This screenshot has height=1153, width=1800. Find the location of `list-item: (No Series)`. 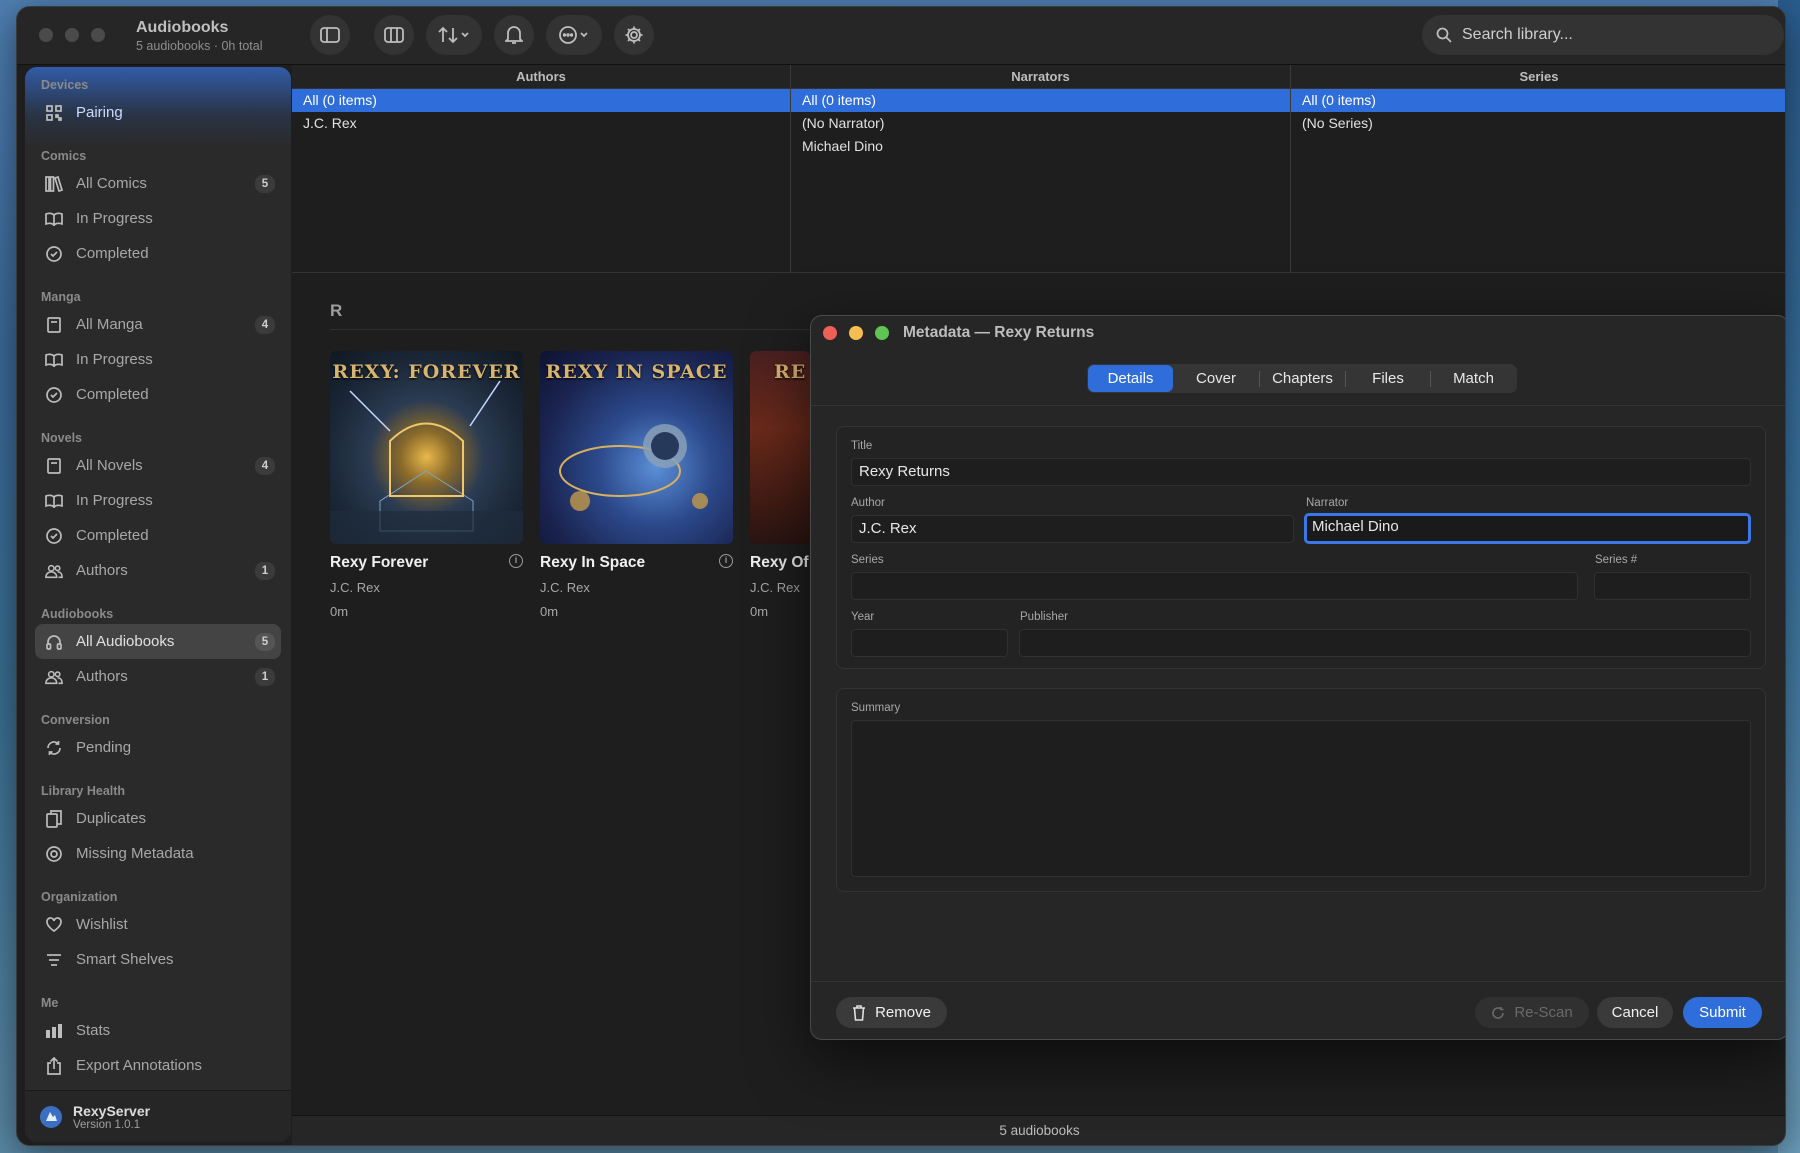

list-item: (No Series) is located at coordinates (1538, 123).